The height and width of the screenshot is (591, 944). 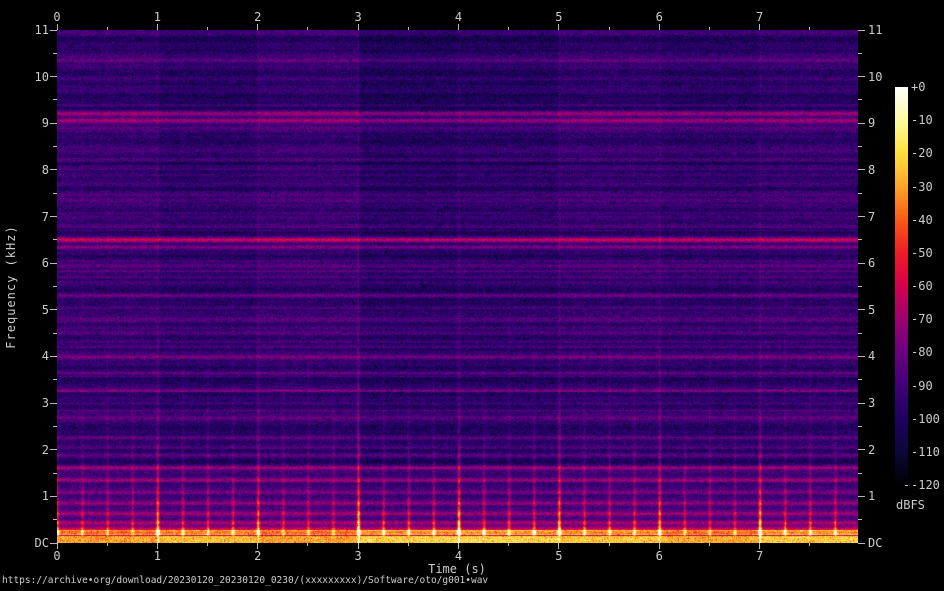 I want to click on x-axis-top-tick-label: 2, so click(x=258, y=17).